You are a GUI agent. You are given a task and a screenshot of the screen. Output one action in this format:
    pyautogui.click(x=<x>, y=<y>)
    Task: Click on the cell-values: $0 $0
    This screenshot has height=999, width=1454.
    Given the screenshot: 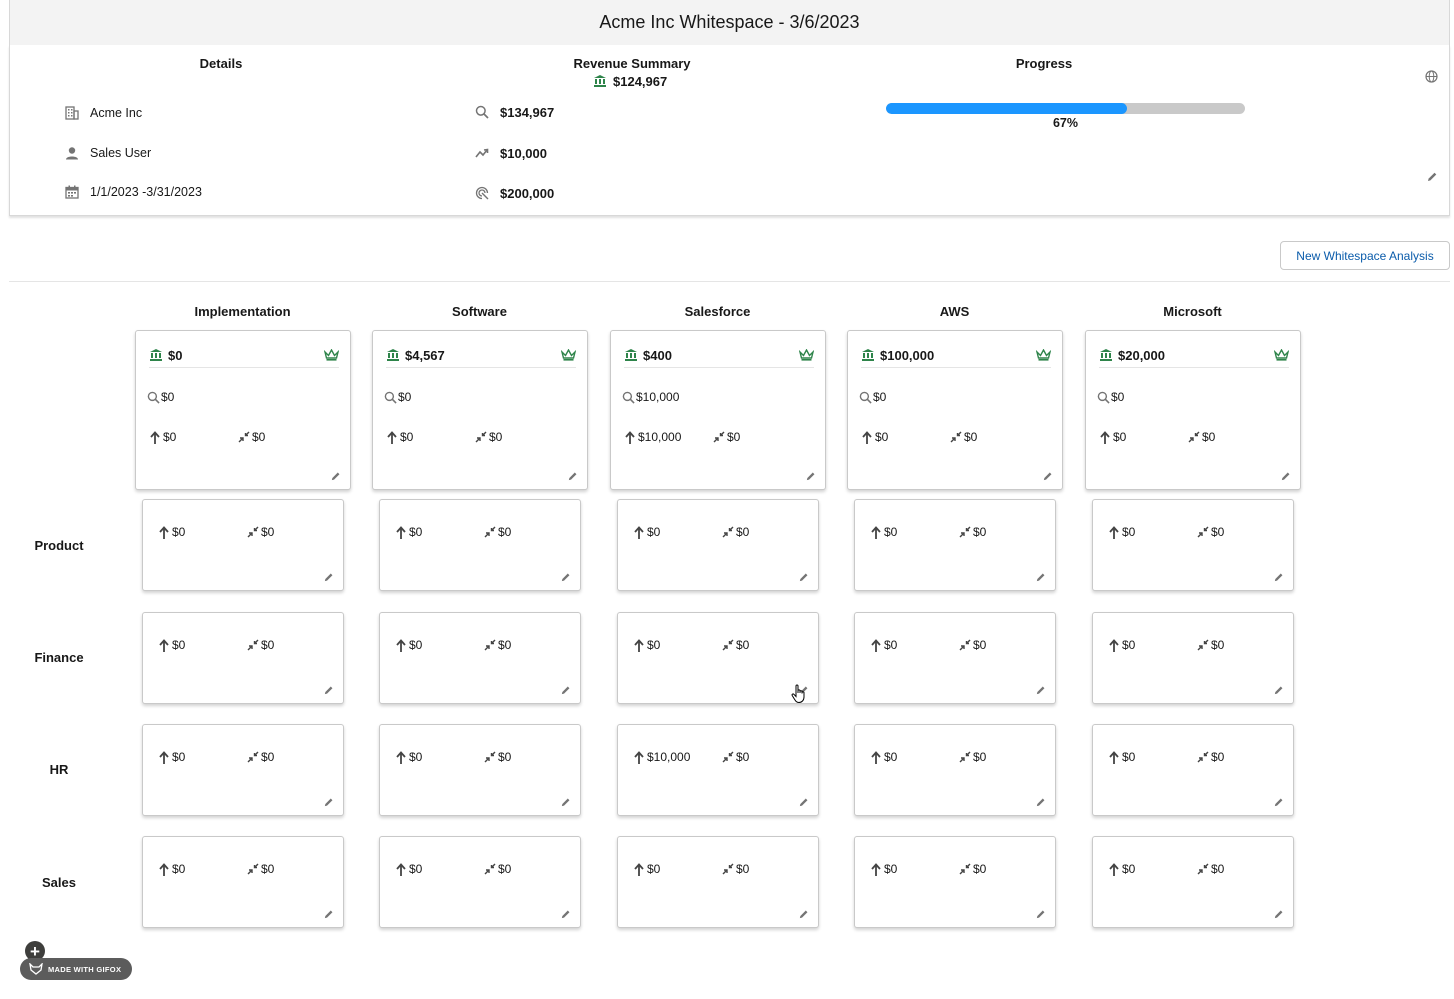 What is the action you would take?
    pyautogui.click(x=724, y=869)
    